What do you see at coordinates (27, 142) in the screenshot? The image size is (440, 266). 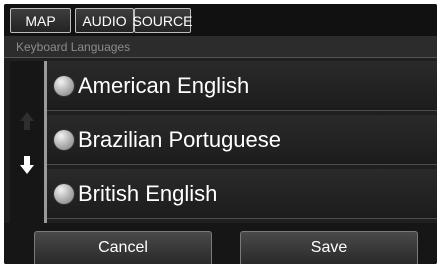 I see `scroll-column` at bounding box center [27, 142].